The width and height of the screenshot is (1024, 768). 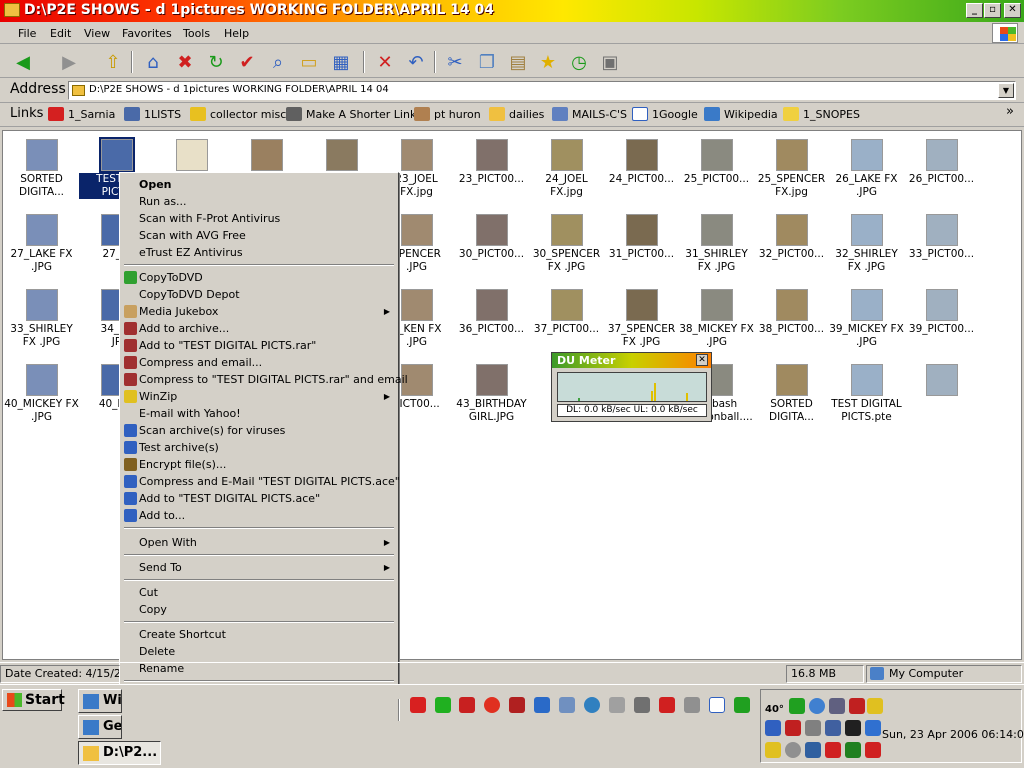 I want to click on delete-icon: ✕, so click(x=385, y=62).